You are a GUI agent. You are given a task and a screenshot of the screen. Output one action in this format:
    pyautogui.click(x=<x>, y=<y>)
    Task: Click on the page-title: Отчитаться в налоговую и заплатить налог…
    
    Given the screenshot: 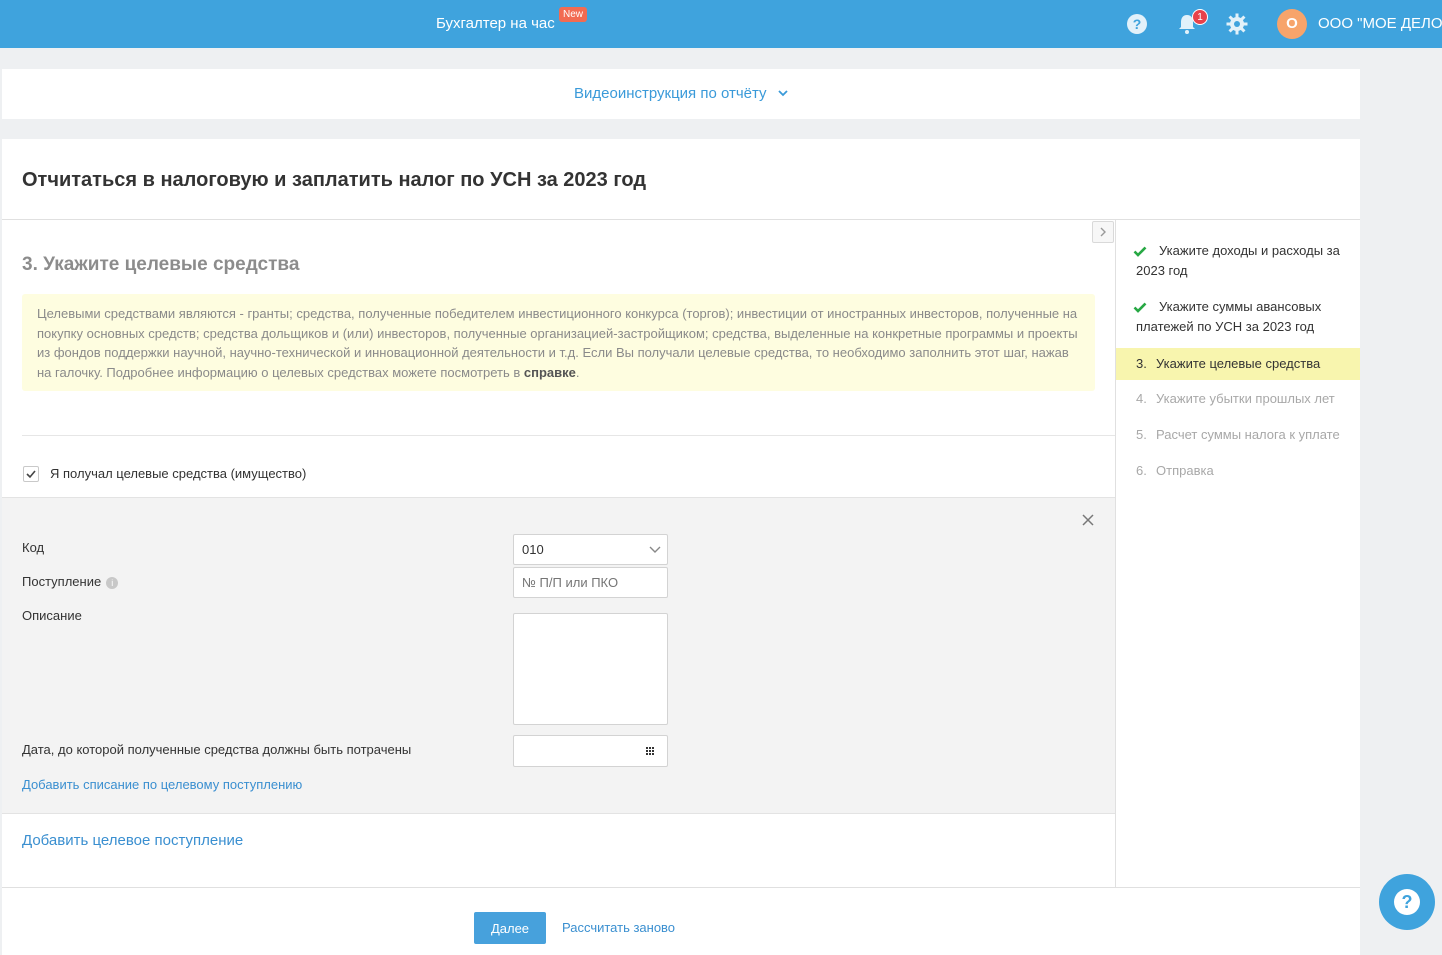 What is the action you would take?
    pyautogui.click(x=334, y=180)
    